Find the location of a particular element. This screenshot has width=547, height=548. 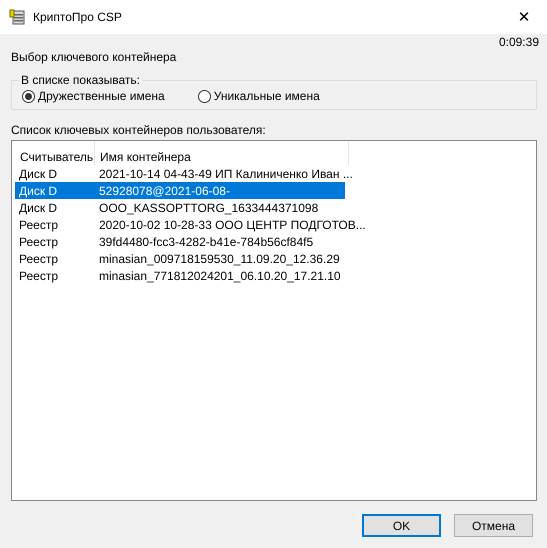

group-label: В списке показывать: is located at coordinates (81, 80).